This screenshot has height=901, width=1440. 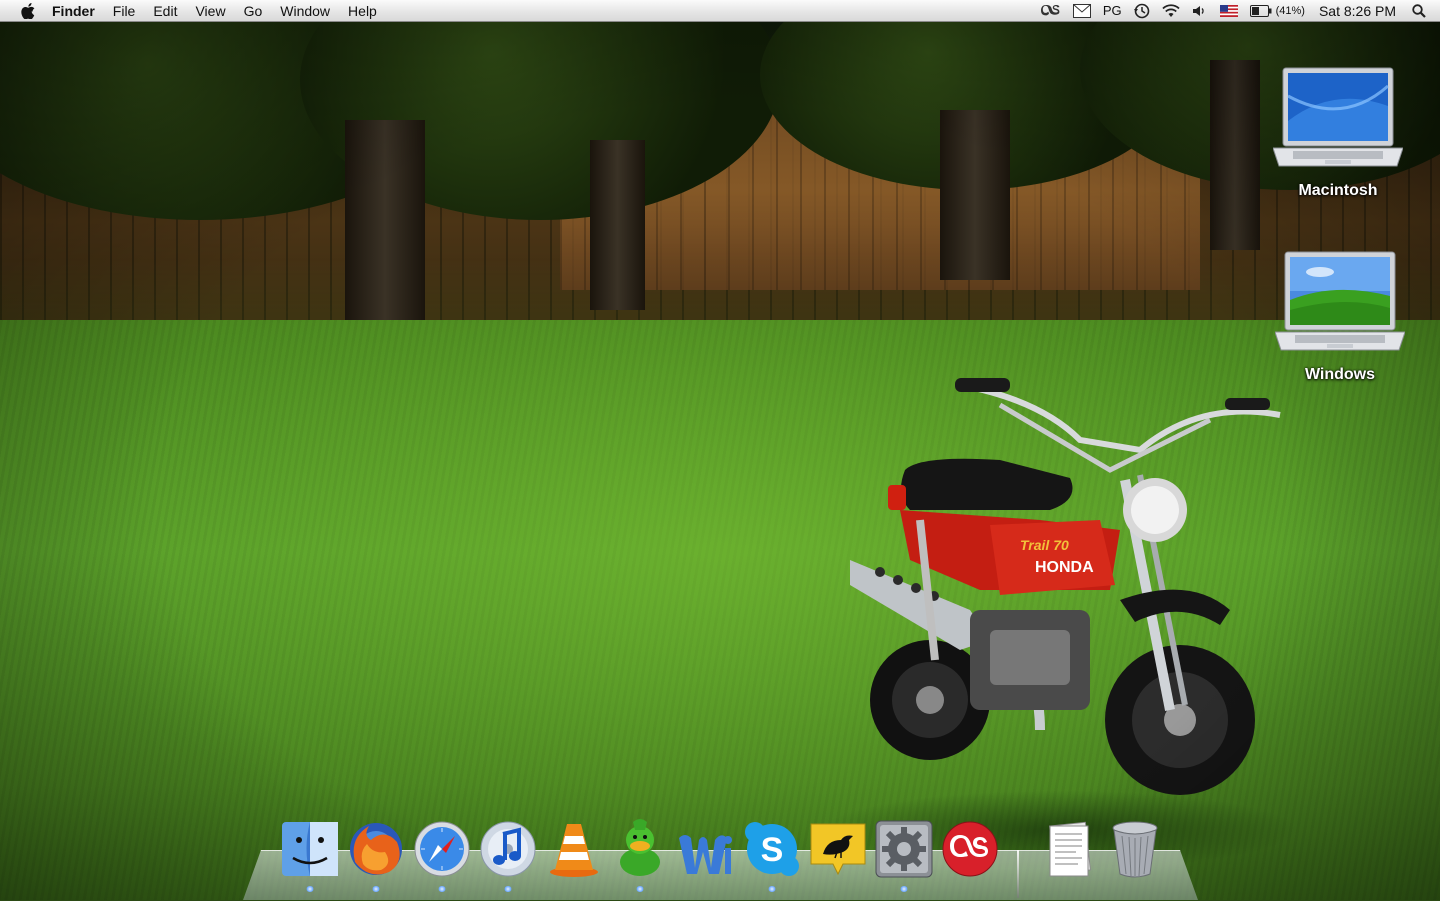 I want to click on tweetie-icon, so click(x=838, y=849).